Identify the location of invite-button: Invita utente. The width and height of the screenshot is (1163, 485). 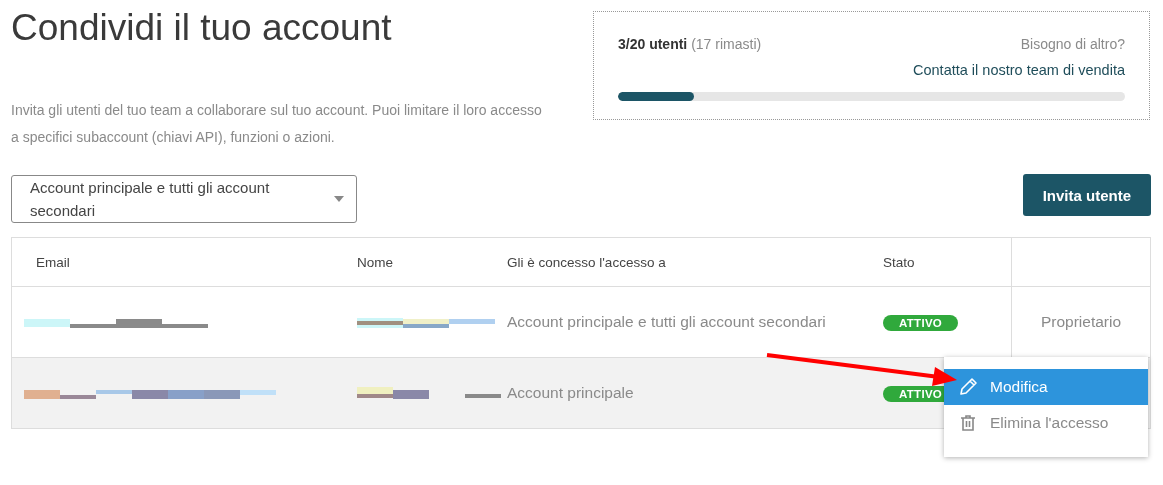
(1086, 195).